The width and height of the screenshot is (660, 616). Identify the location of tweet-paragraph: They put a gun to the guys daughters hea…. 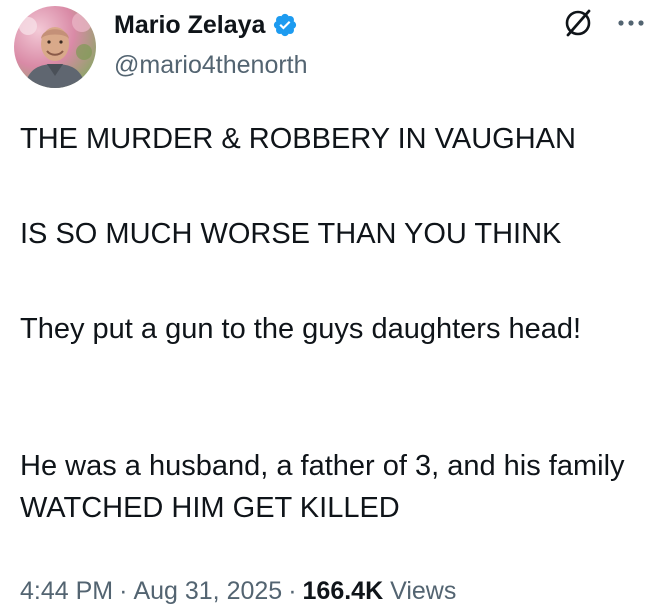
(301, 329).